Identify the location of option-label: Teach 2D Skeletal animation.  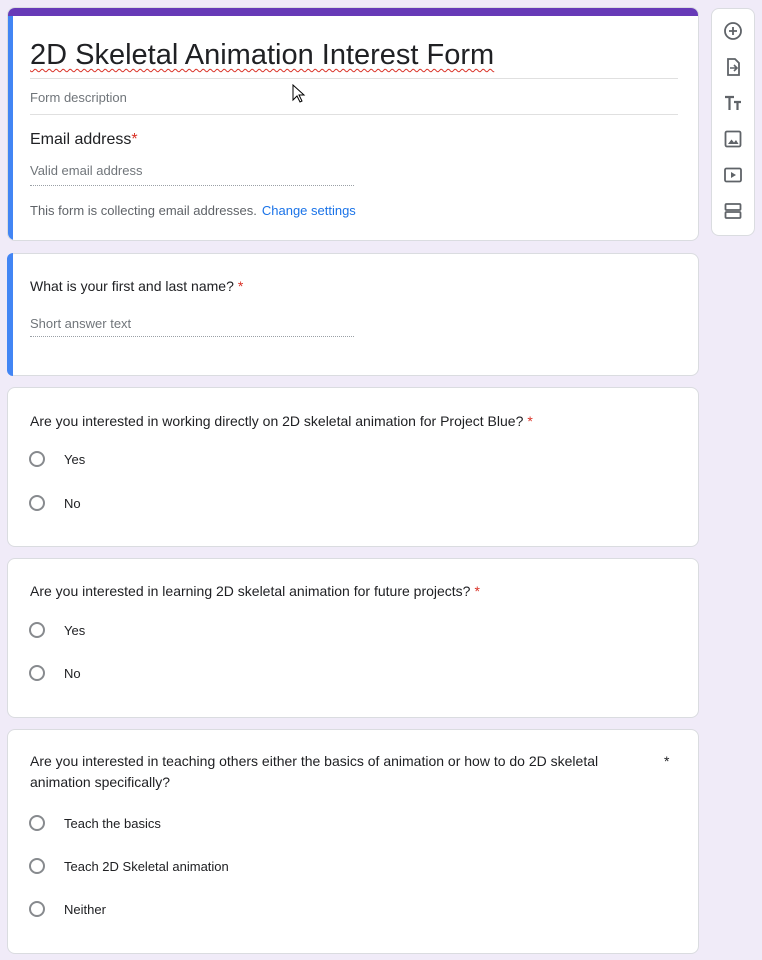
(146, 866).